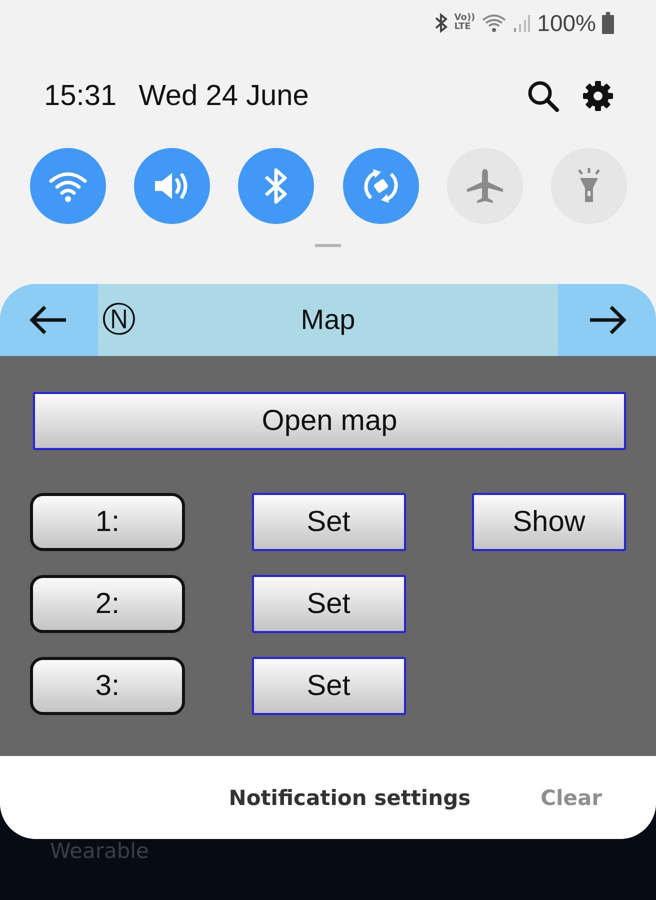  Describe the element at coordinates (607, 320) in the screenshot. I see `right-arrow-icon` at that location.